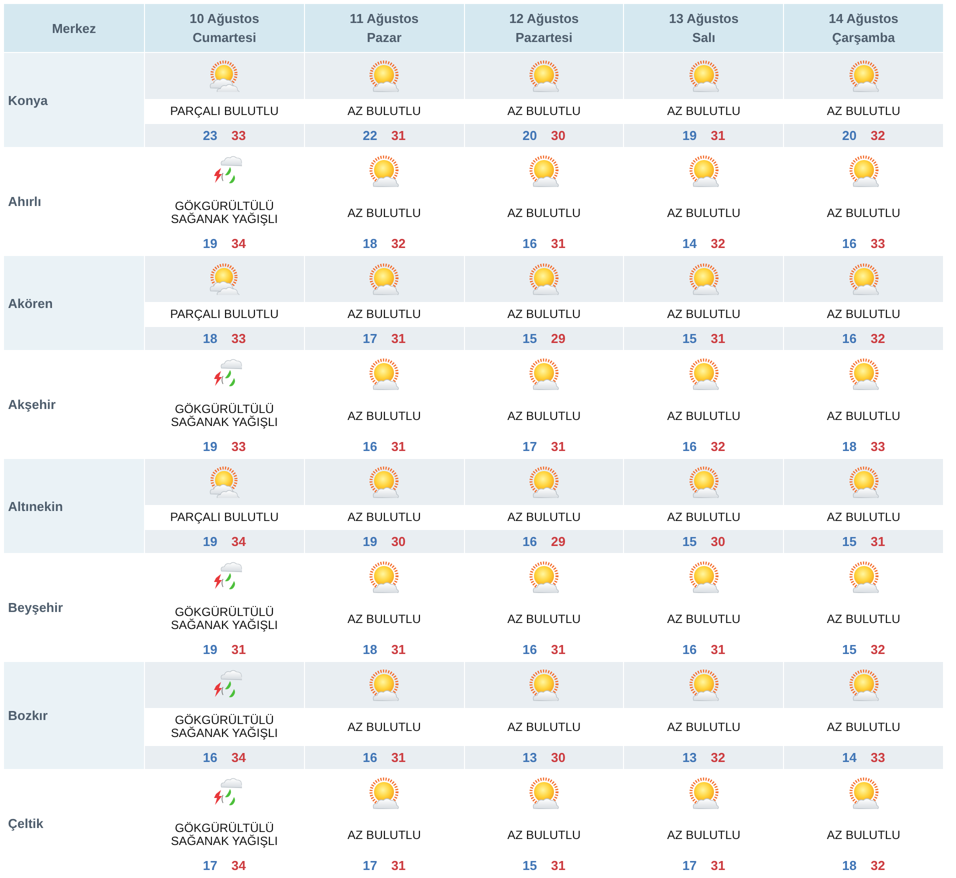 The image size is (956, 878). Describe the element at coordinates (210, 135) in the screenshot. I see `low-temperature: 23` at that location.